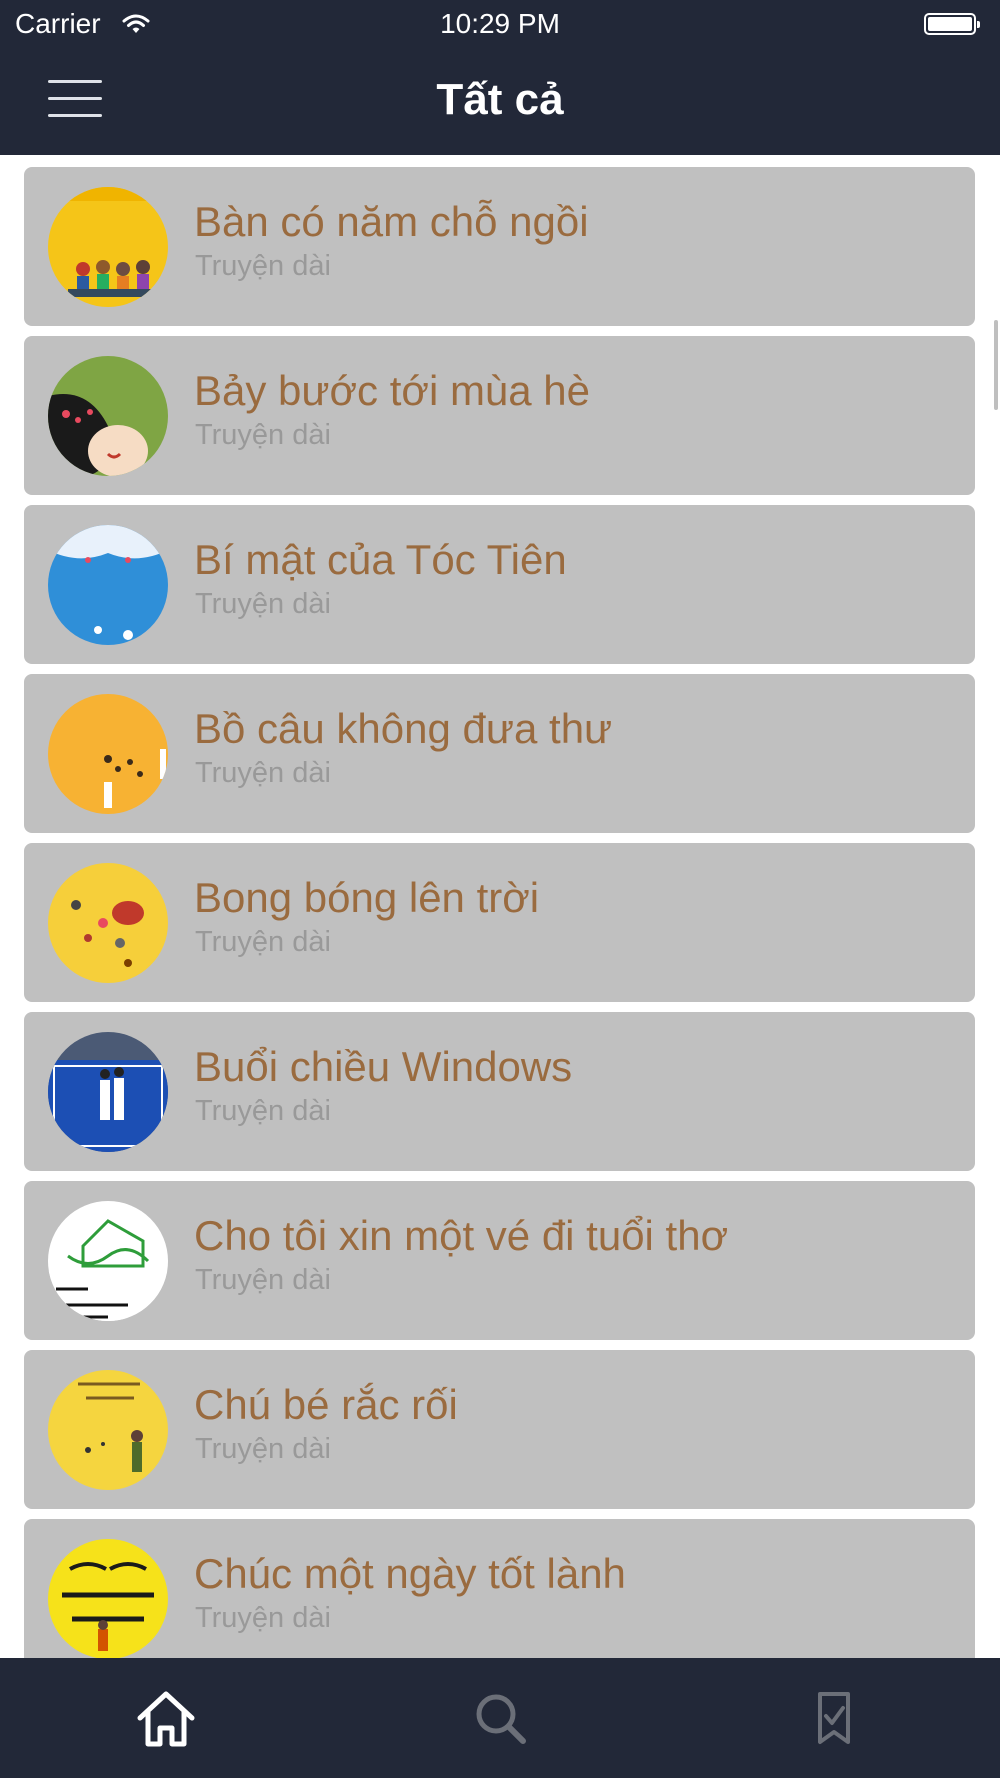 The image size is (1000, 1778). I want to click on battery-icon, so click(952, 24).